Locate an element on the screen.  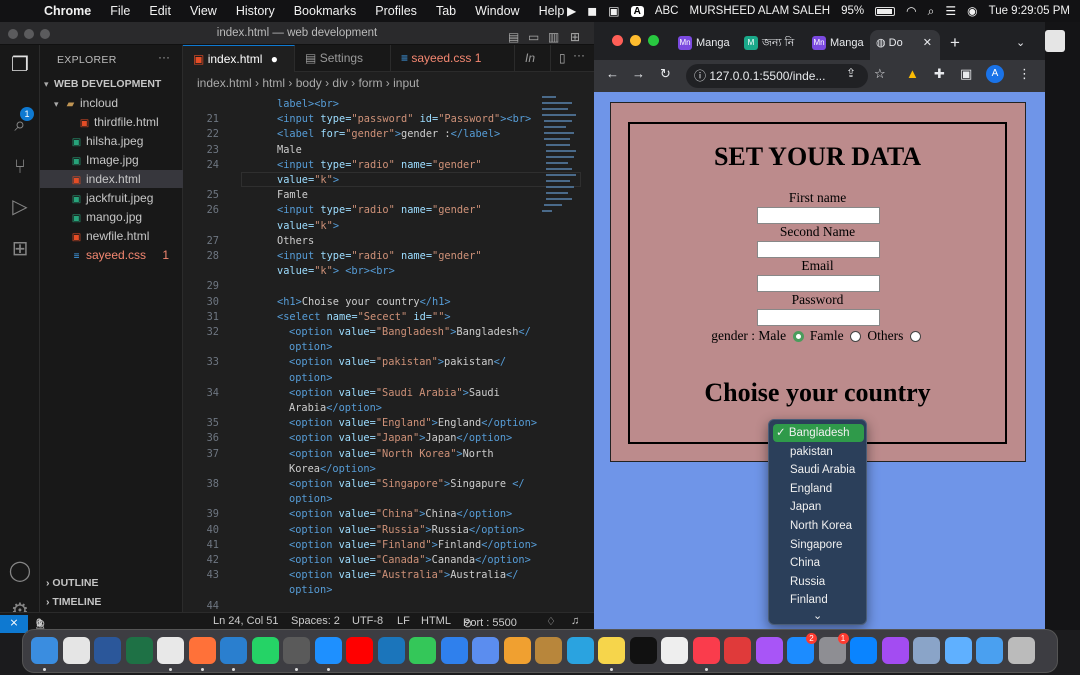
tab-preview: In is located at coordinates (533, 58).